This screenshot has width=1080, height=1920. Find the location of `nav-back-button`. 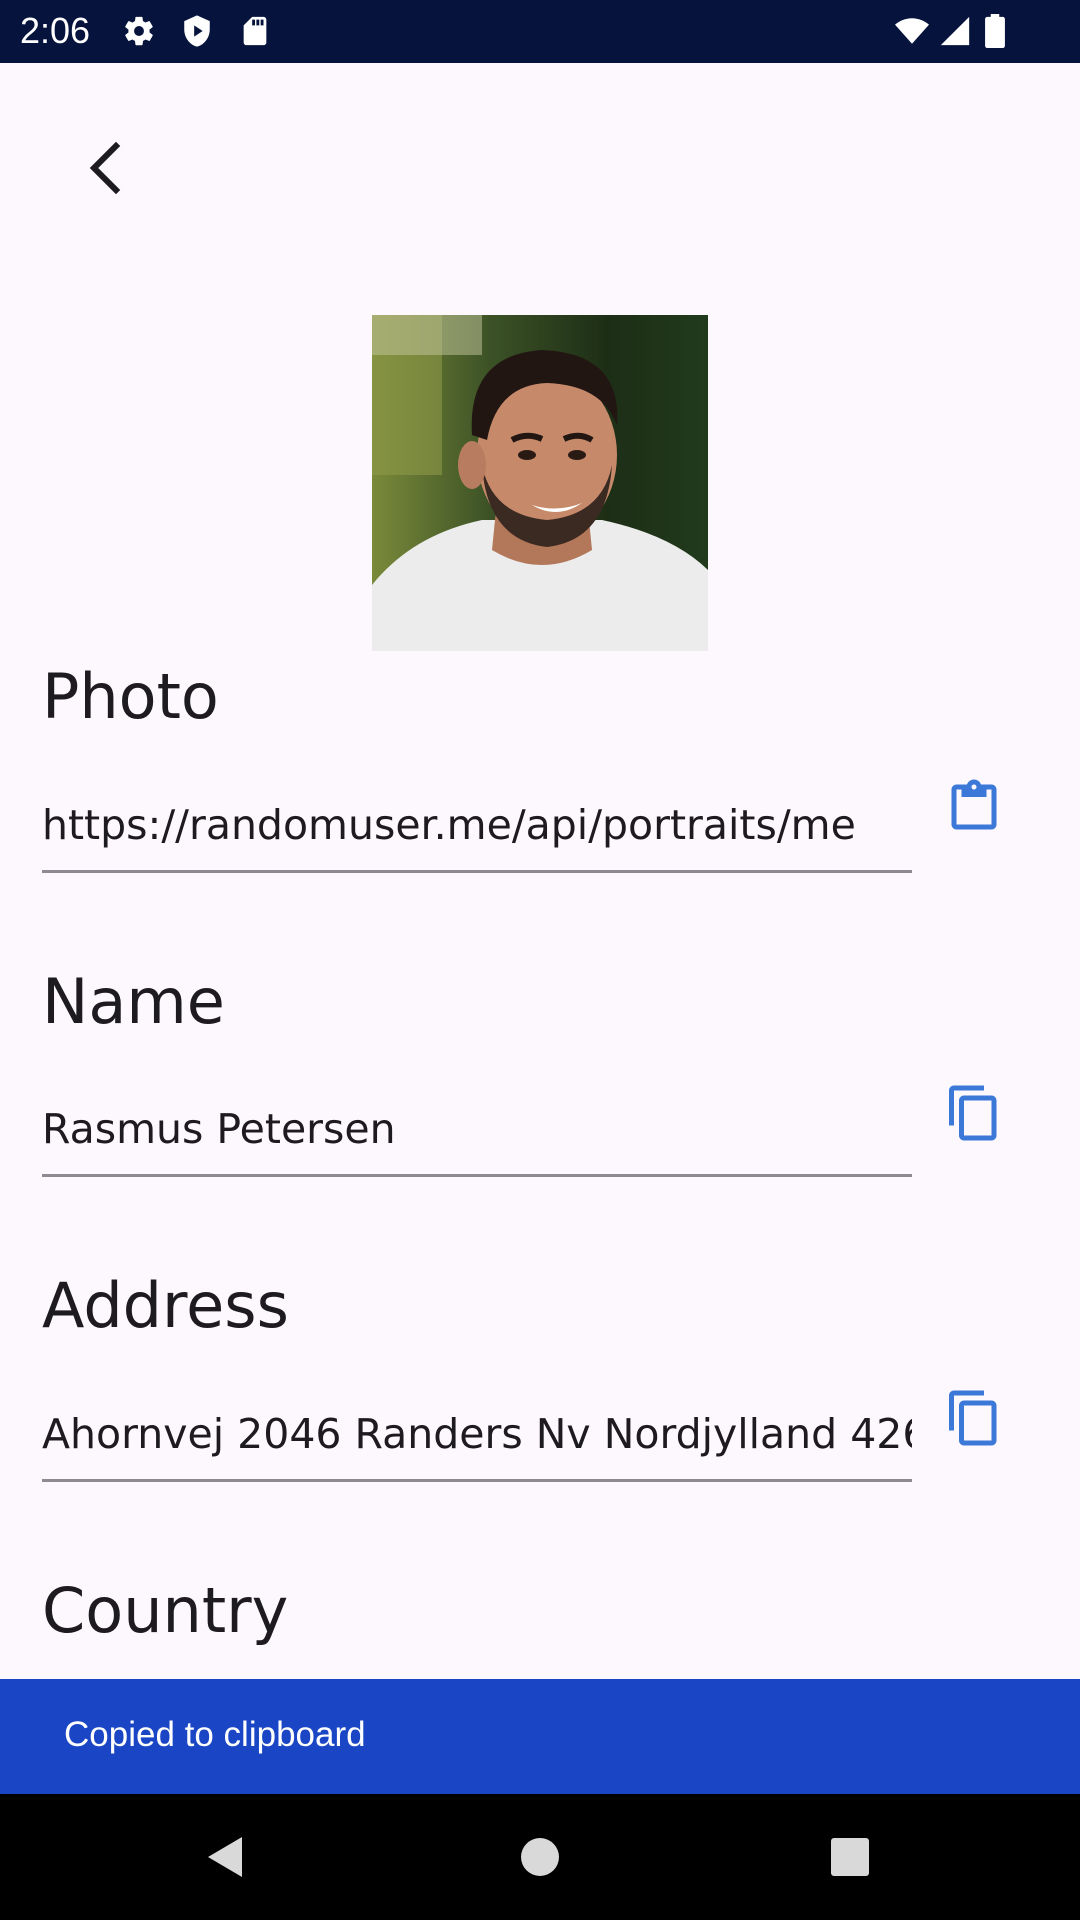

nav-back-button is located at coordinates (226, 1857).